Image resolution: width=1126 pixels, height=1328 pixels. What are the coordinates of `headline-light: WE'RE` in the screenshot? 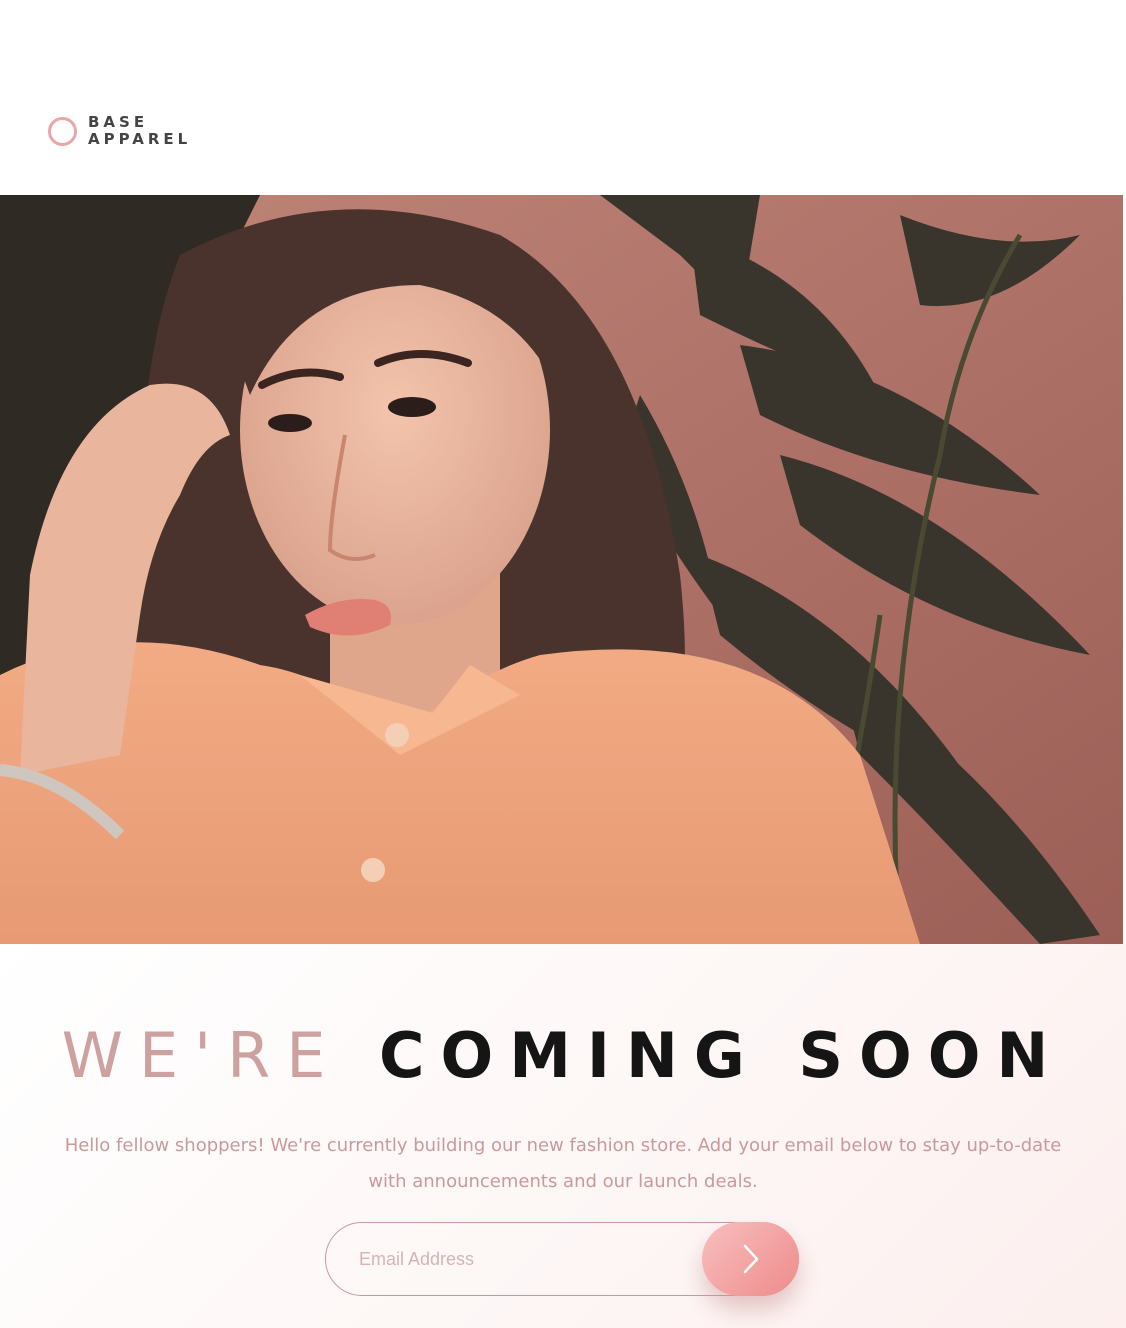 It's located at (201, 1055).